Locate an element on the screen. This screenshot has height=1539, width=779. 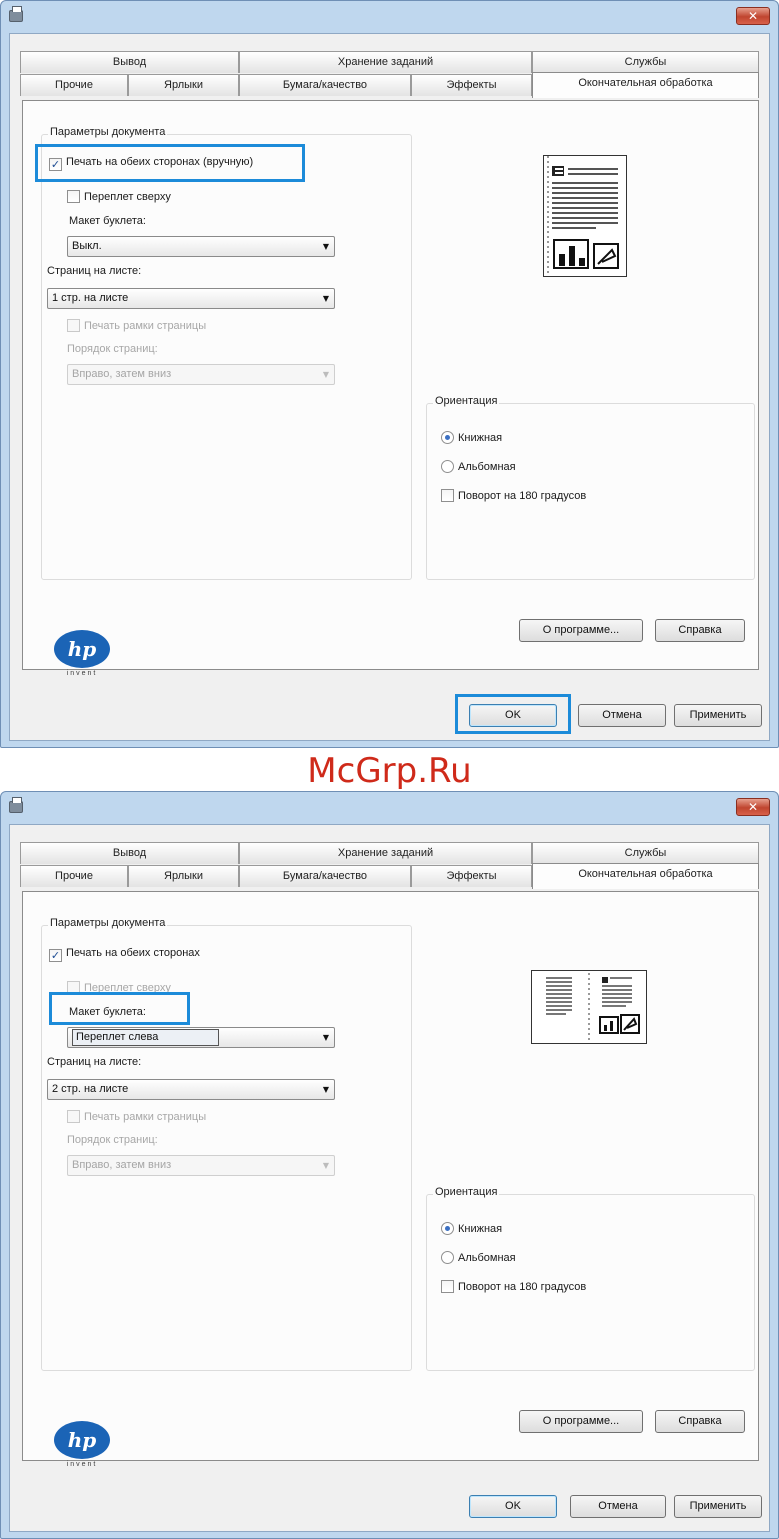
pages-per-sheet-select: 2 стр. на листе ▼ is located at coordinates (191, 1089).